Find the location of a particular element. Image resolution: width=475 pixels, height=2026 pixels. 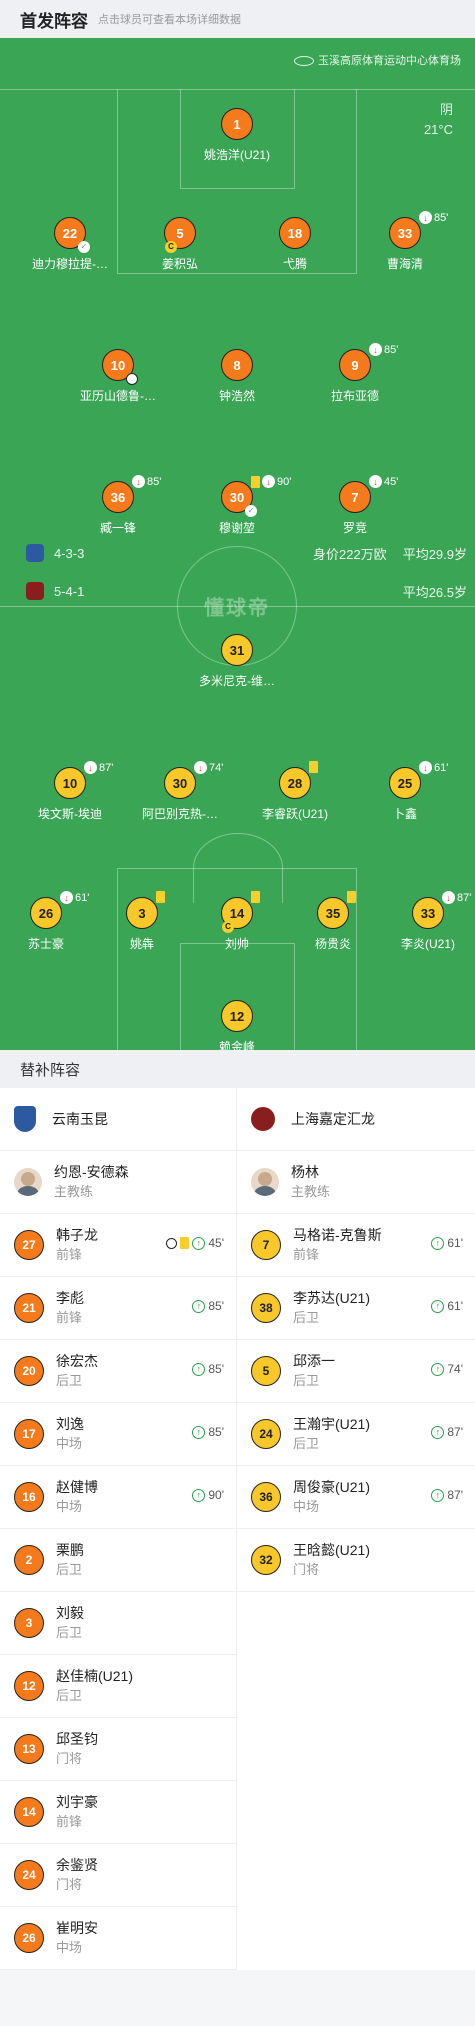

pitch-player: 5 姜积弘 C is located at coordinates (180, 244).